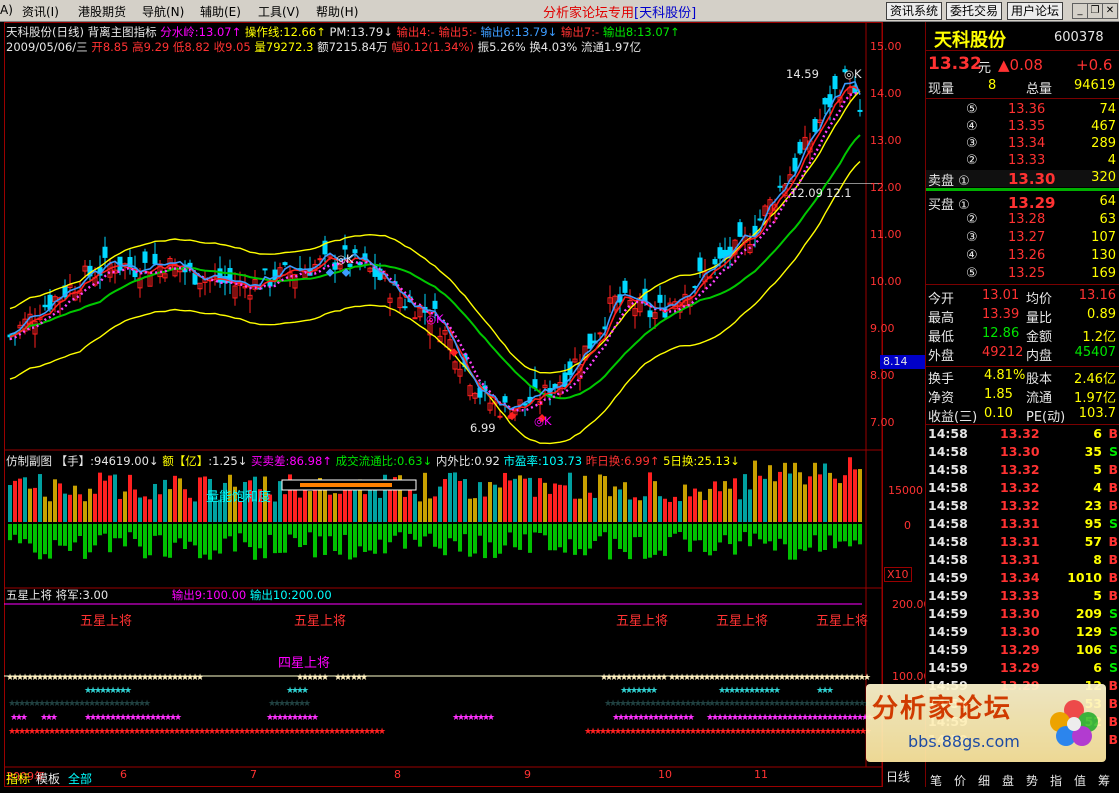  What do you see at coordinates (1113, 613) in the screenshot?
I see `tick-direction: S` at bounding box center [1113, 613].